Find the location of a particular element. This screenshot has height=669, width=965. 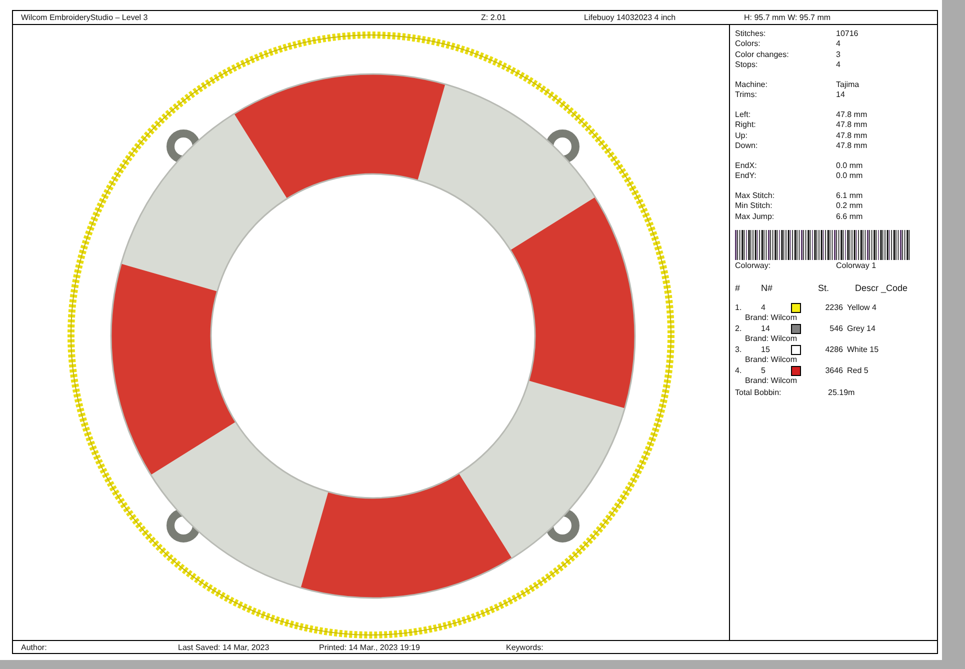

keywords-field: Keywords: is located at coordinates (525, 647).